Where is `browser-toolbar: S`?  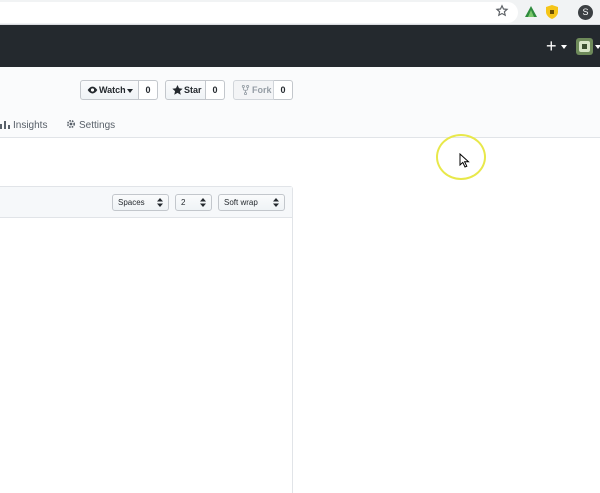 browser-toolbar: S is located at coordinates (300, 12).